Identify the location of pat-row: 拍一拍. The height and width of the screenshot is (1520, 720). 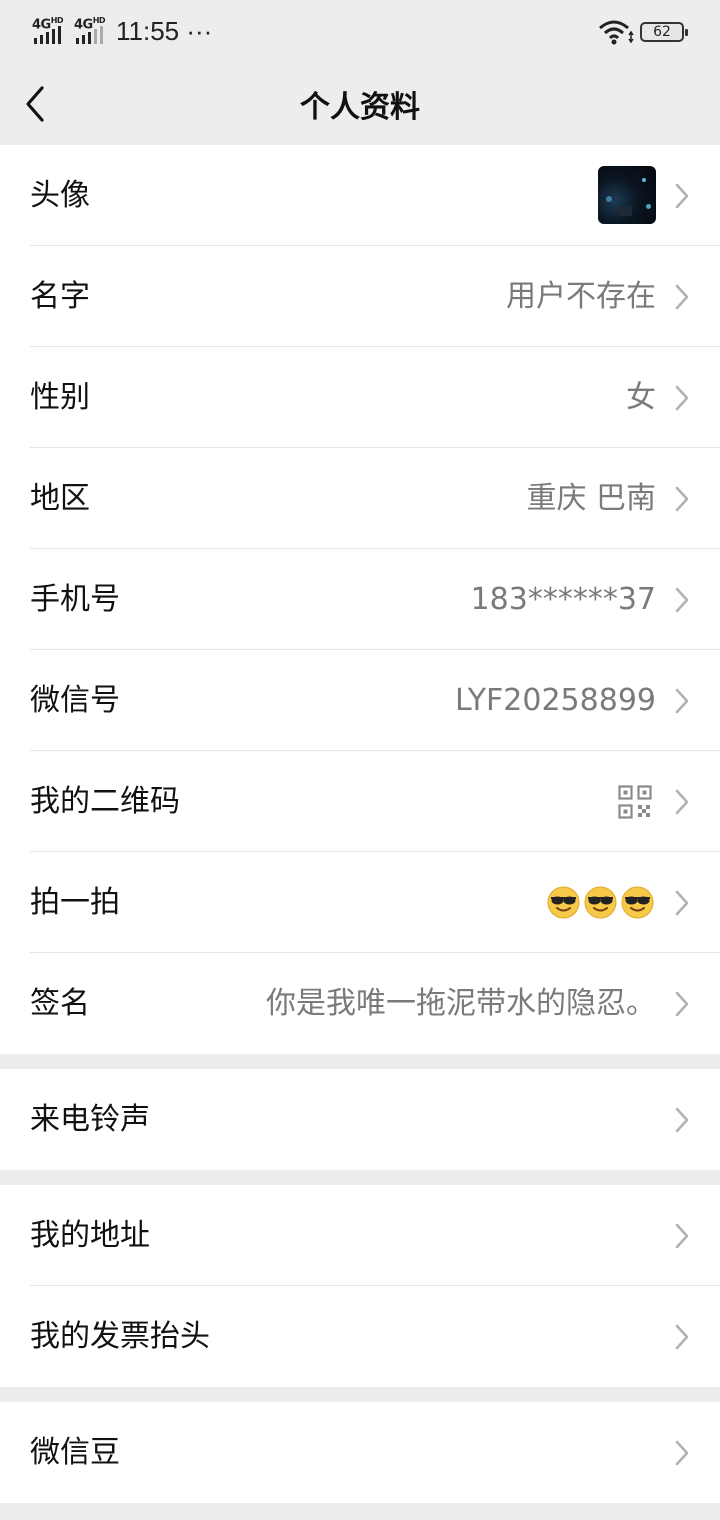
(360, 902).